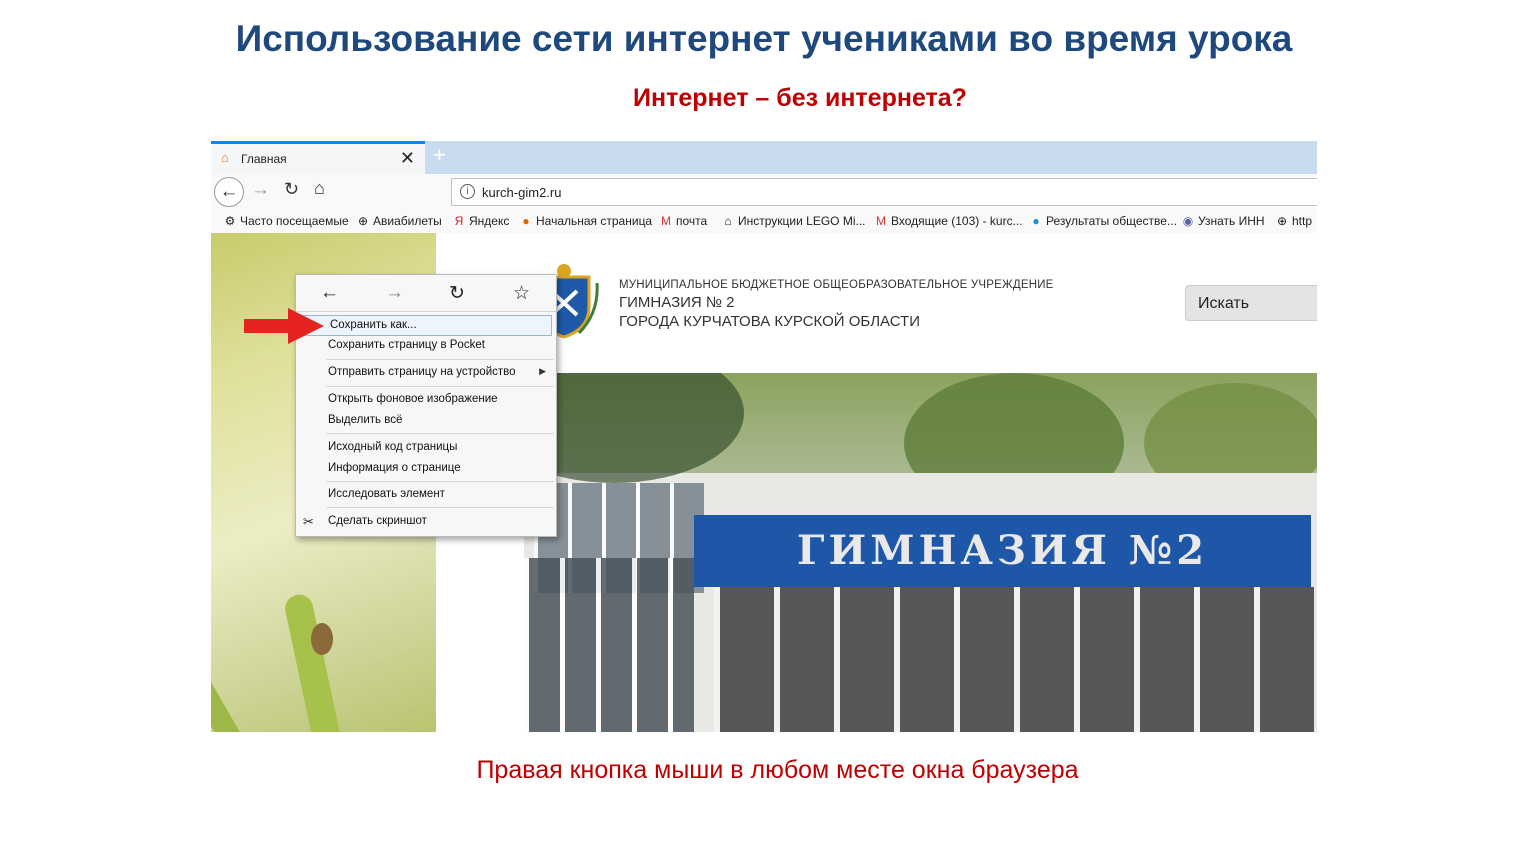  What do you see at coordinates (230, 221) in the screenshot?
I see `gear-icon: ⚙` at bounding box center [230, 221].